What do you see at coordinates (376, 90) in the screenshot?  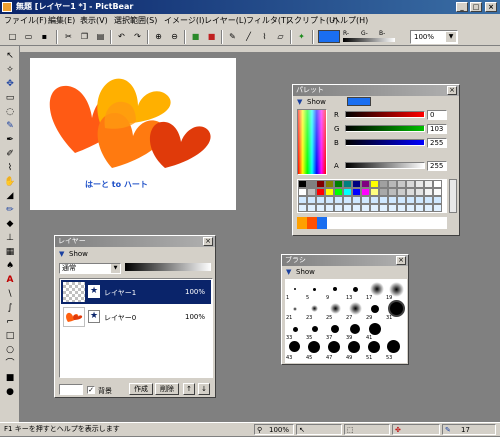 I see `palette-title-bar: パレット` at bounding box center [376, 90].